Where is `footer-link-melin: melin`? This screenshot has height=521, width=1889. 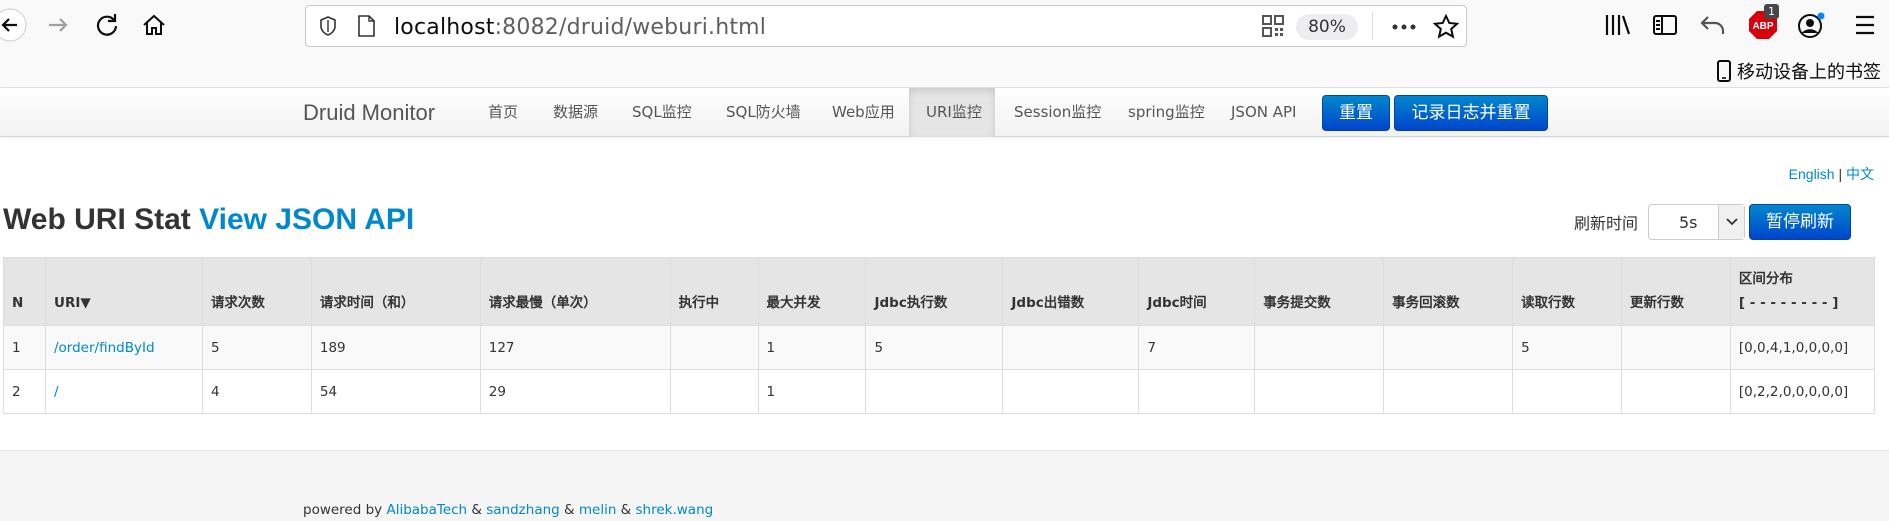
footer-link-melin: melin is located at coordinates (598, 510).